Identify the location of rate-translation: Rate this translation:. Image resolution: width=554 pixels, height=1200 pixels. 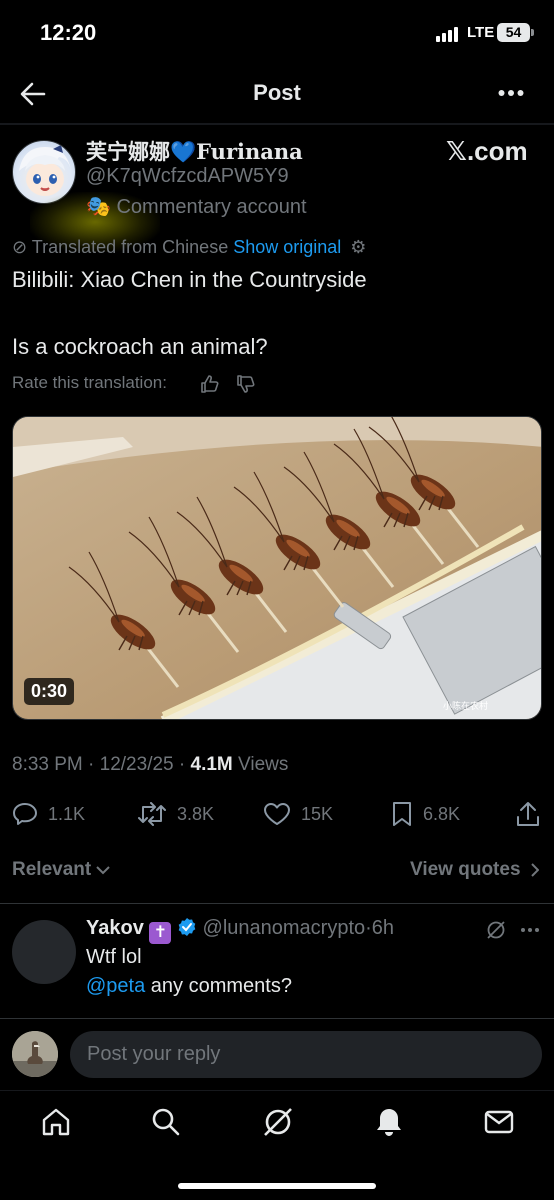
(133, 383).